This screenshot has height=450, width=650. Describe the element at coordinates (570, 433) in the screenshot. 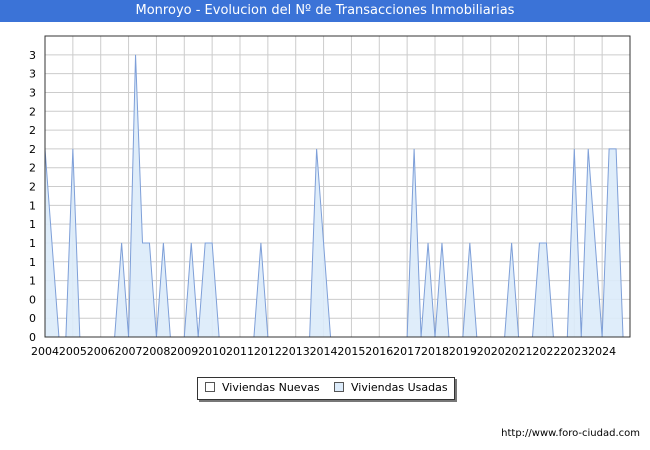

I see `site-credit: http://www.foro-ciudad.com` at that location.